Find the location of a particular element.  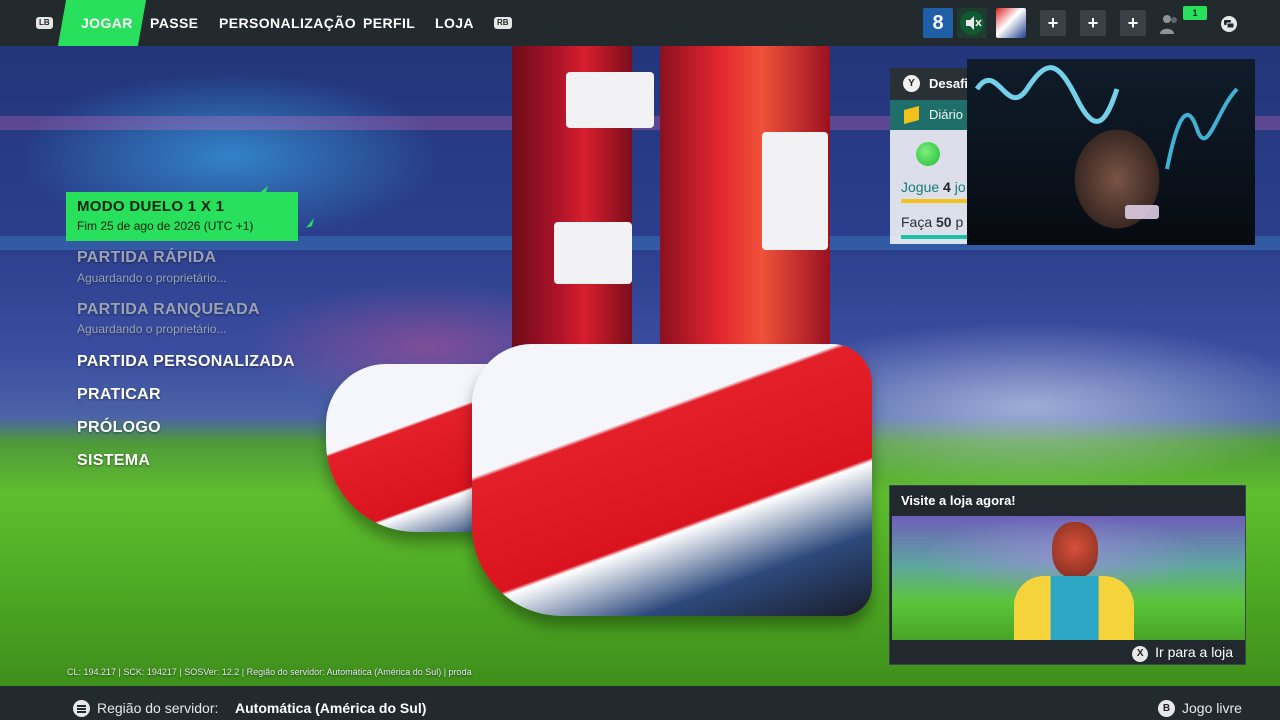

right-bumper-icon: RB is located at coordinates (503, 23).